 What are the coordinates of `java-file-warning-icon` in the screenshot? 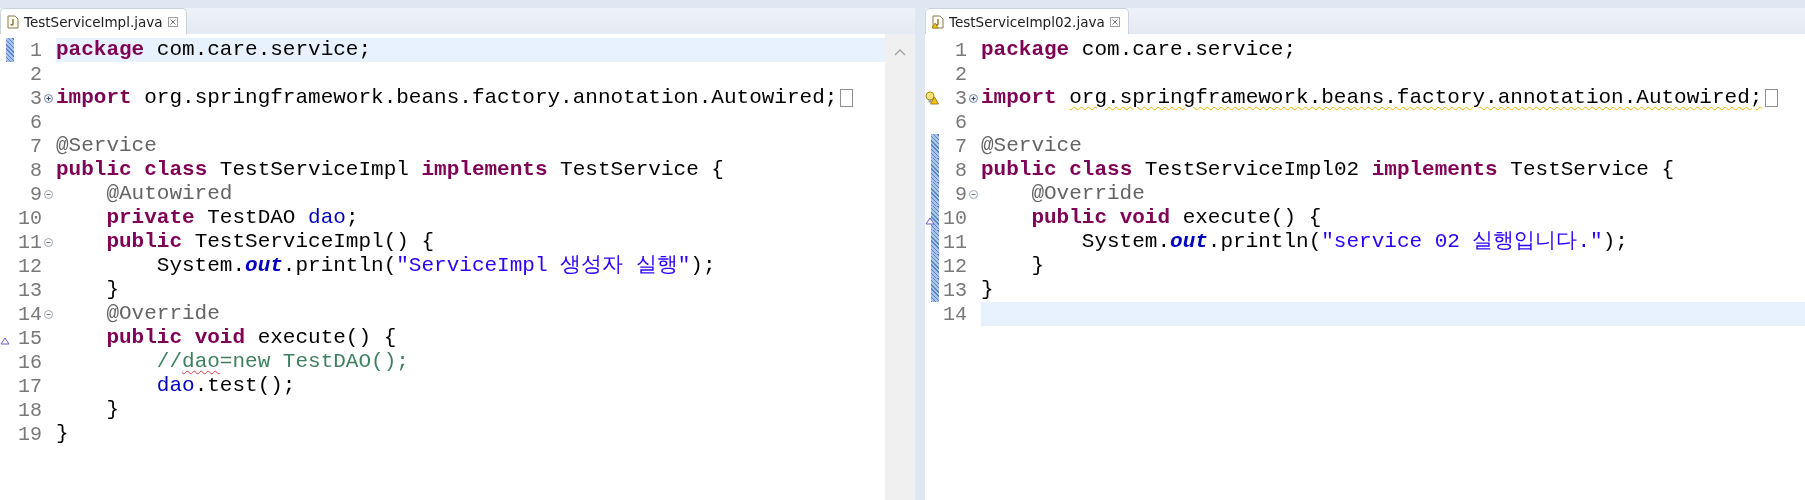 It's located at (938, 21).